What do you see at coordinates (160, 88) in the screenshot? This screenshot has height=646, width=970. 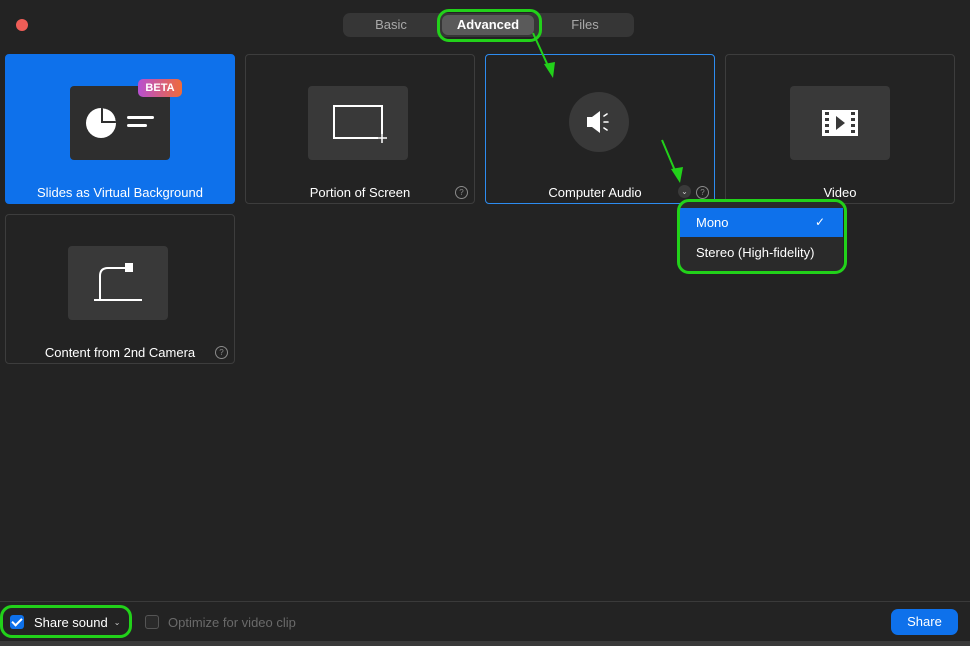 I see `beta-badge: BETA` at bounding box center [160, 88].